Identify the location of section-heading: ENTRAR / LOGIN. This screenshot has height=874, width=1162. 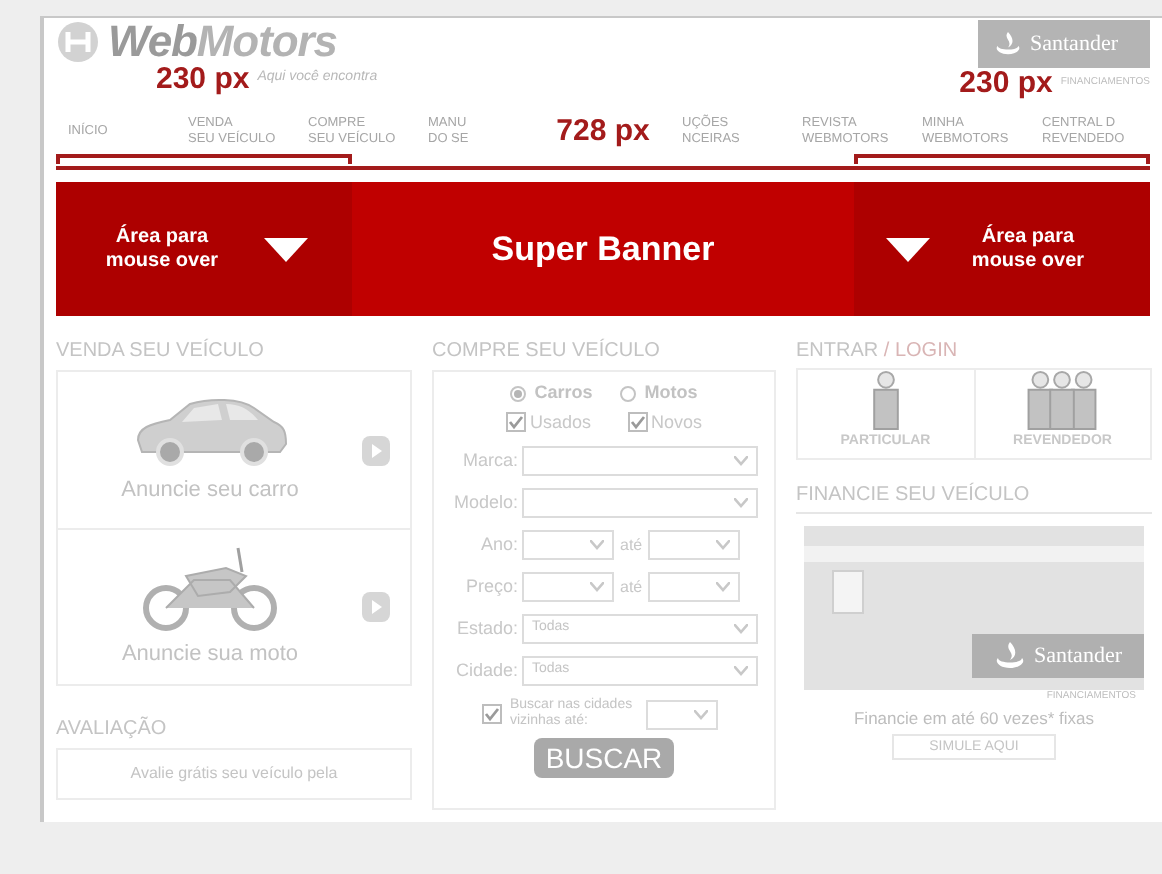
(878, 352).